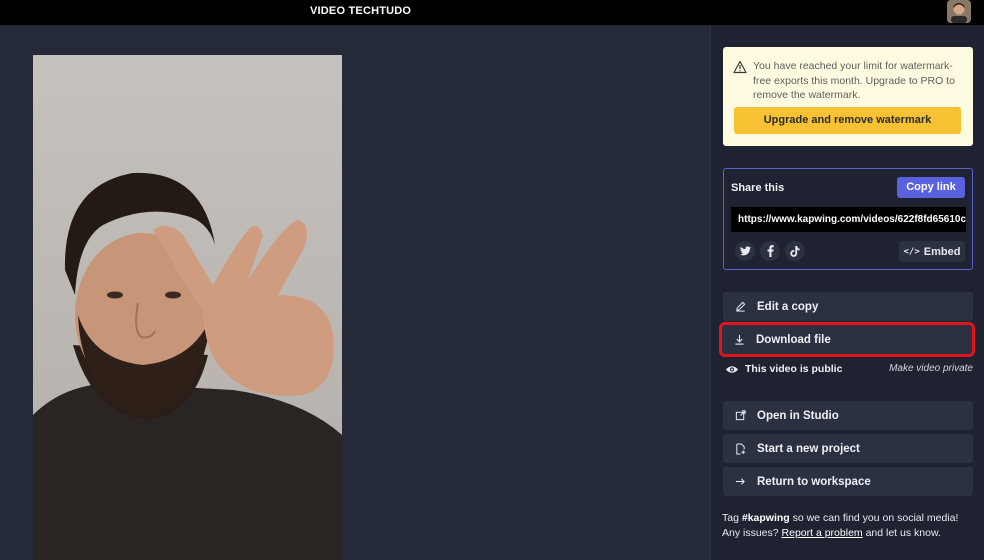  I want to click on facebook-button, so click(770, 251).